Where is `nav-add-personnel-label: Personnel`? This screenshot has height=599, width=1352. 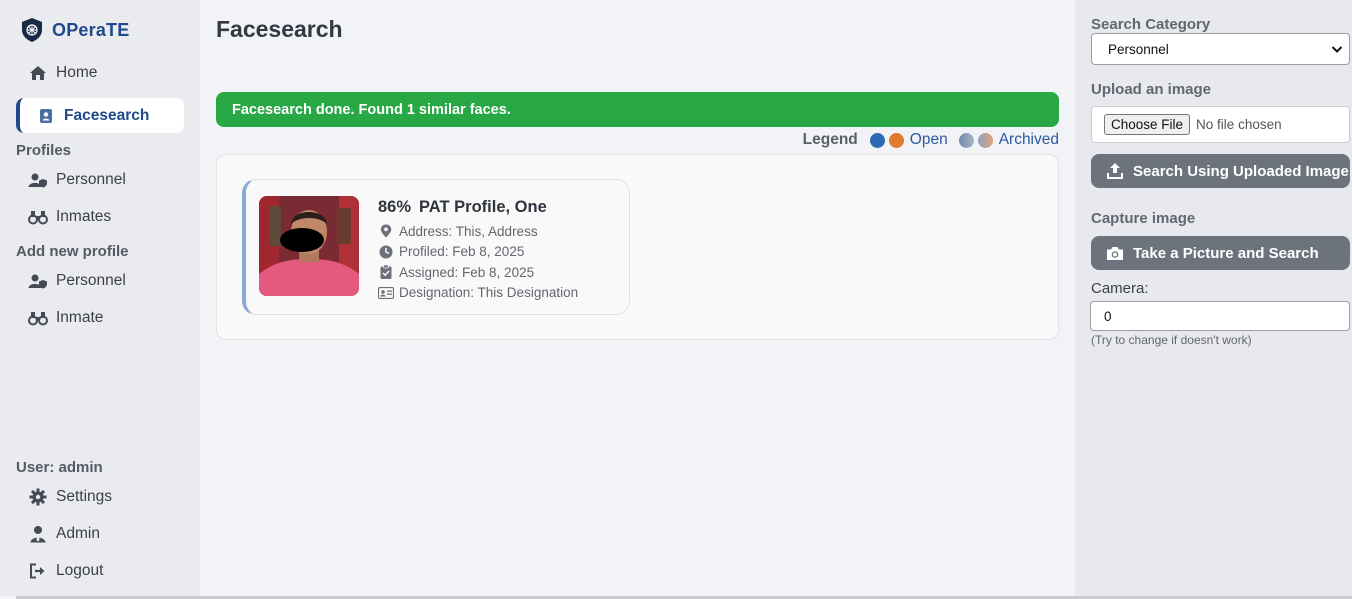
nav-add-personnel-label: Personnel is located at coordinates (91, 280).